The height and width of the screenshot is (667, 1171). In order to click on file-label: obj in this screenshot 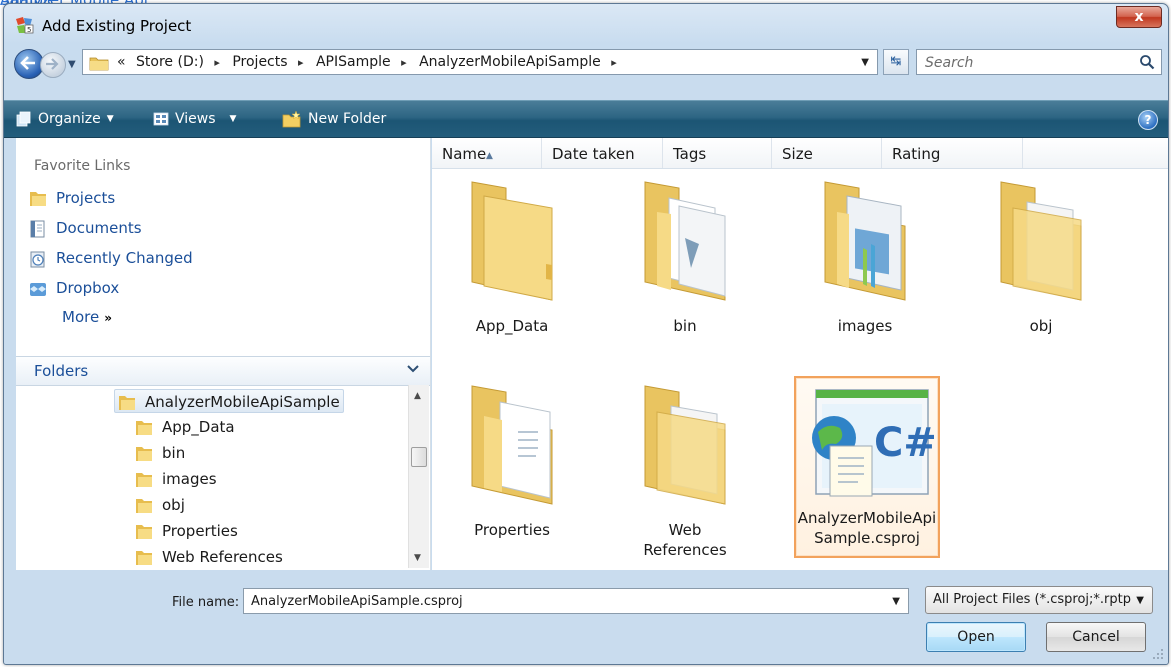, I will do `click(1041, 326)`.